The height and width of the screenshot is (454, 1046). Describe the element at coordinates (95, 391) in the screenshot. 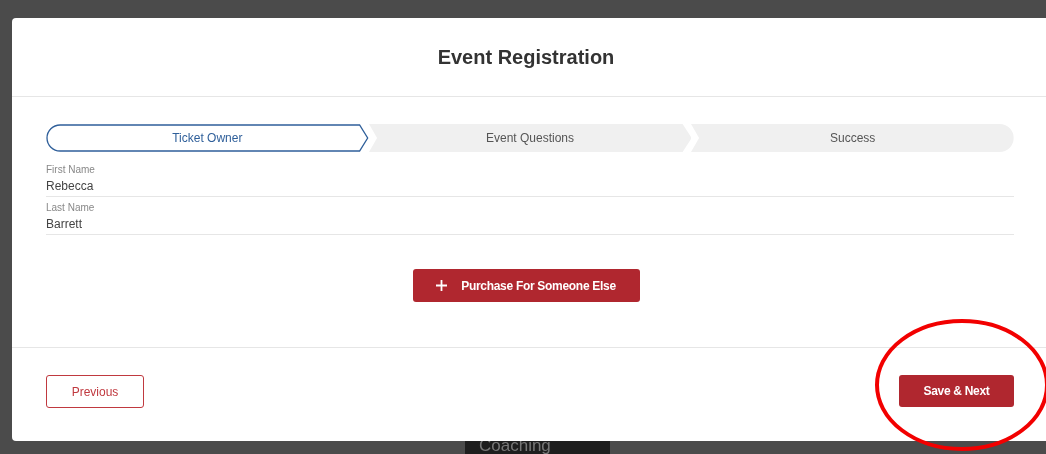

I see `previous-button: Previous` at that location.